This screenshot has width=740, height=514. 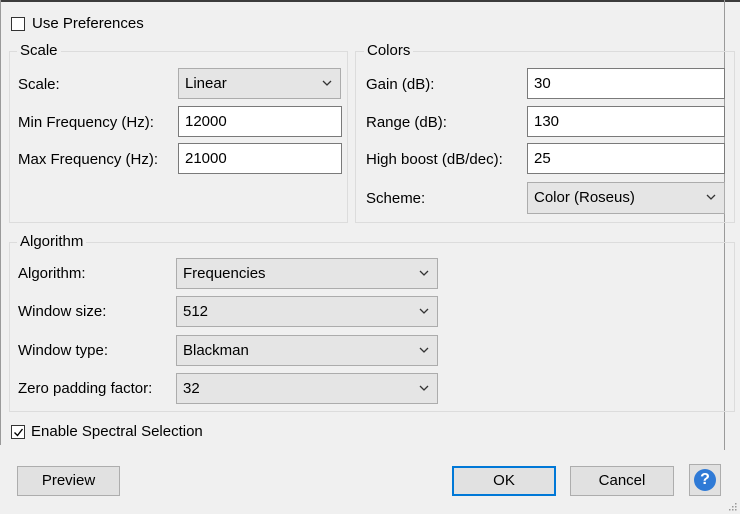 What do you see at coordinates (389, 51) in the screenshot?
I see `colors-group-legend: Colors` at bounding box center [389, 51].